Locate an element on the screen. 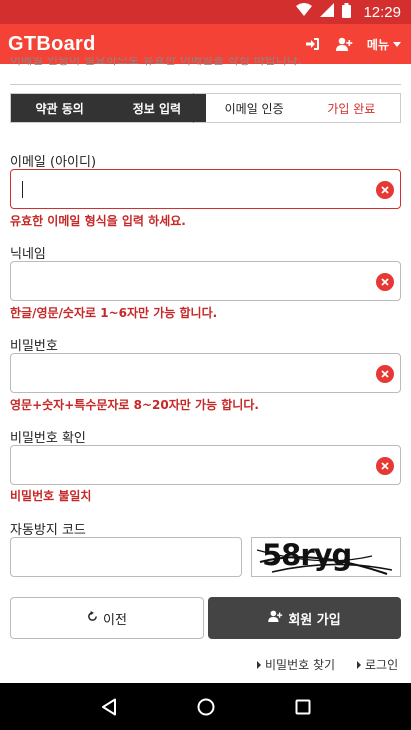  app-title: GTBoard is located at coordinates (152, 44).